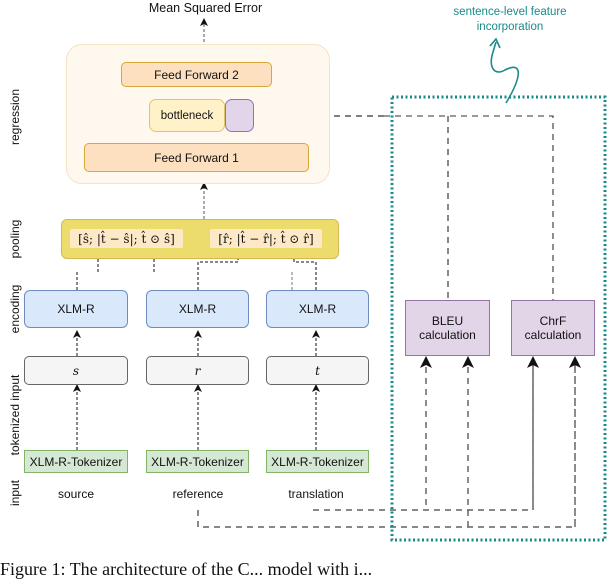 The image size is (610, 580). I want to click on bottleneck-layer: bottleneck, so click(187, 115).